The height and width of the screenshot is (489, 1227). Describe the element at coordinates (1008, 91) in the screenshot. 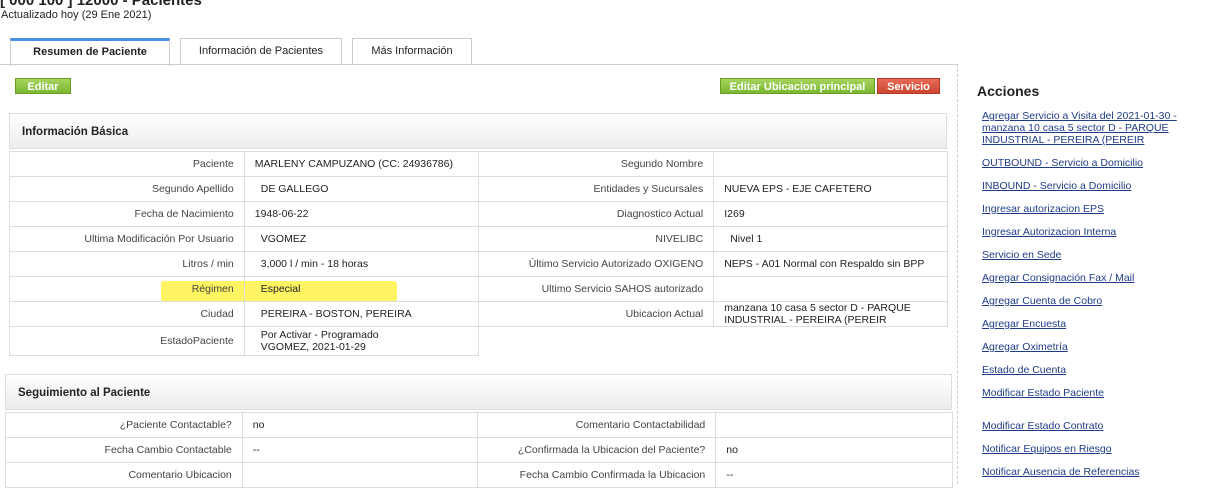

I see `actions-title: Acciones` at that location.